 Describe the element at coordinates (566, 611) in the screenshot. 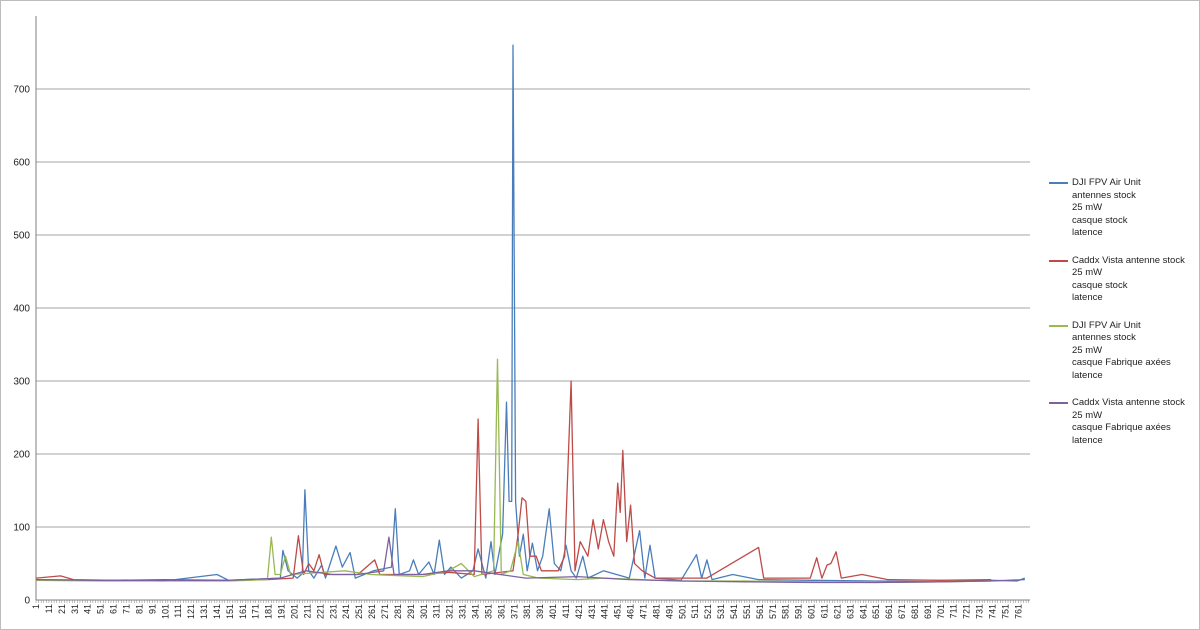

I see `x-tick-label: 411` at that location.